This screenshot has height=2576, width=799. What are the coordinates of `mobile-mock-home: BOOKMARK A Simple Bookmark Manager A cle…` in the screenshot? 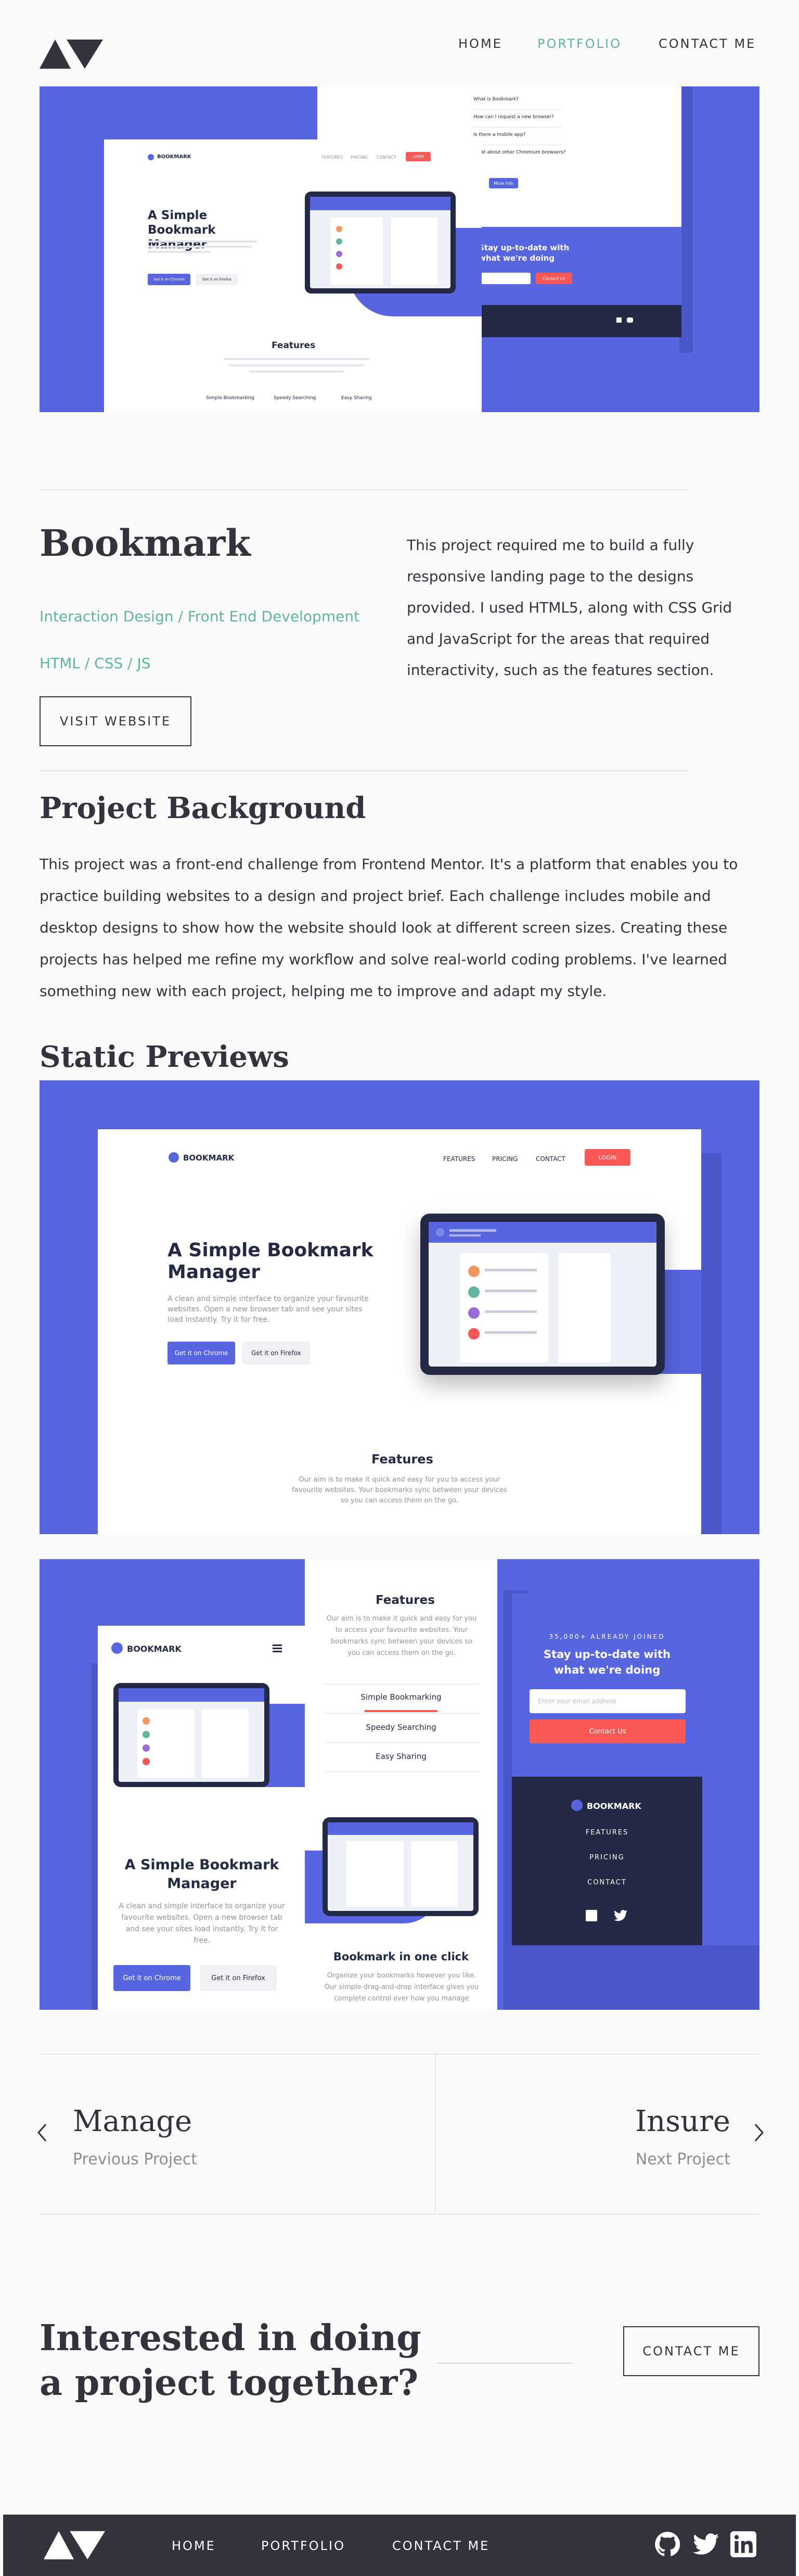 It's located at (202, 1818).